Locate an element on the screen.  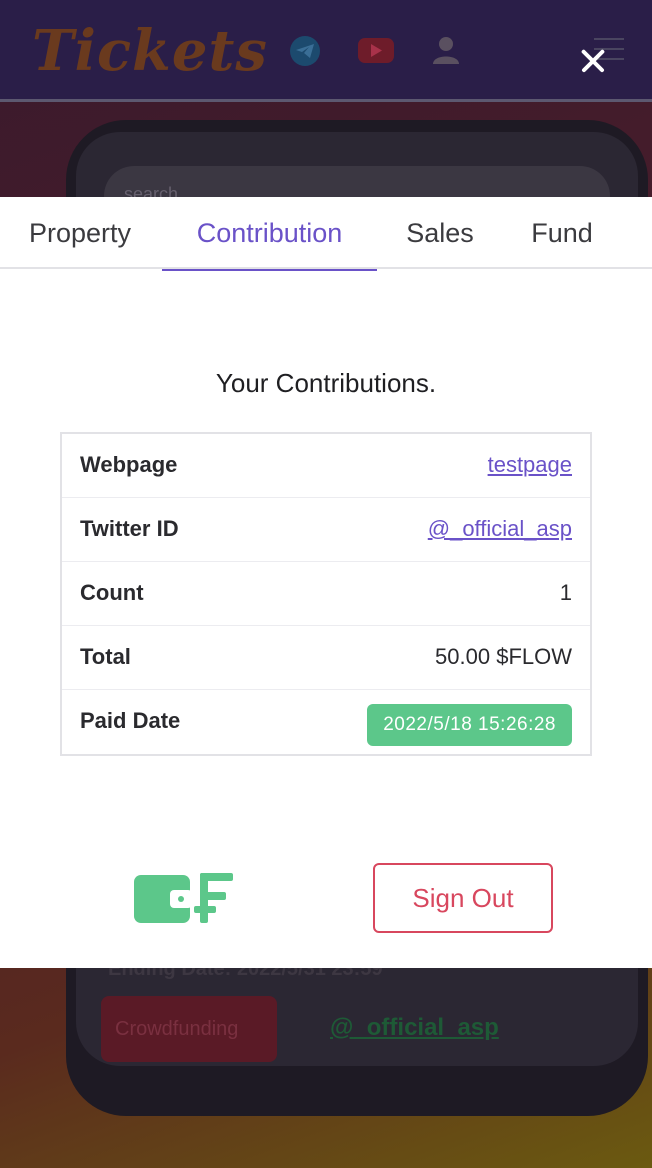
paid-date-badge: 2022/5/18 15:26:28 is located at coordinates (469, 725).